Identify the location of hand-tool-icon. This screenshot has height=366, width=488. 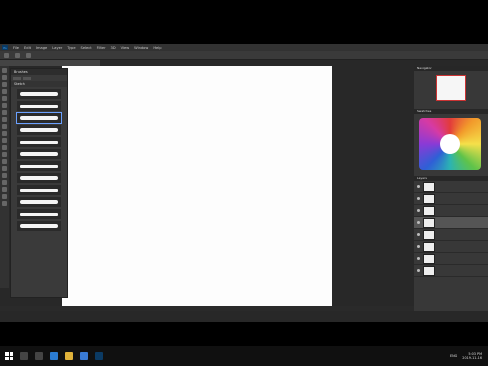
(4, 196).